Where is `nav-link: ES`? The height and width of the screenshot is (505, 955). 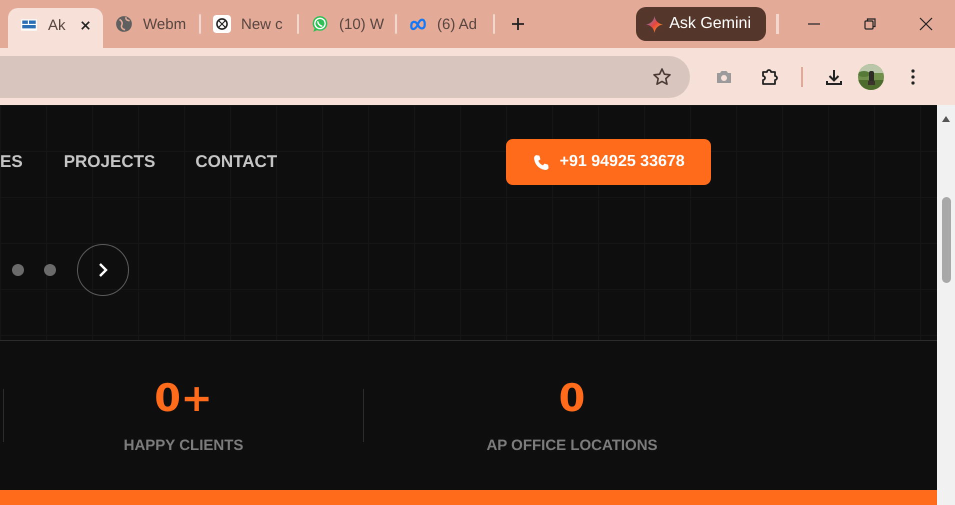
nav-link: ES is located at coordinates (11, 162).